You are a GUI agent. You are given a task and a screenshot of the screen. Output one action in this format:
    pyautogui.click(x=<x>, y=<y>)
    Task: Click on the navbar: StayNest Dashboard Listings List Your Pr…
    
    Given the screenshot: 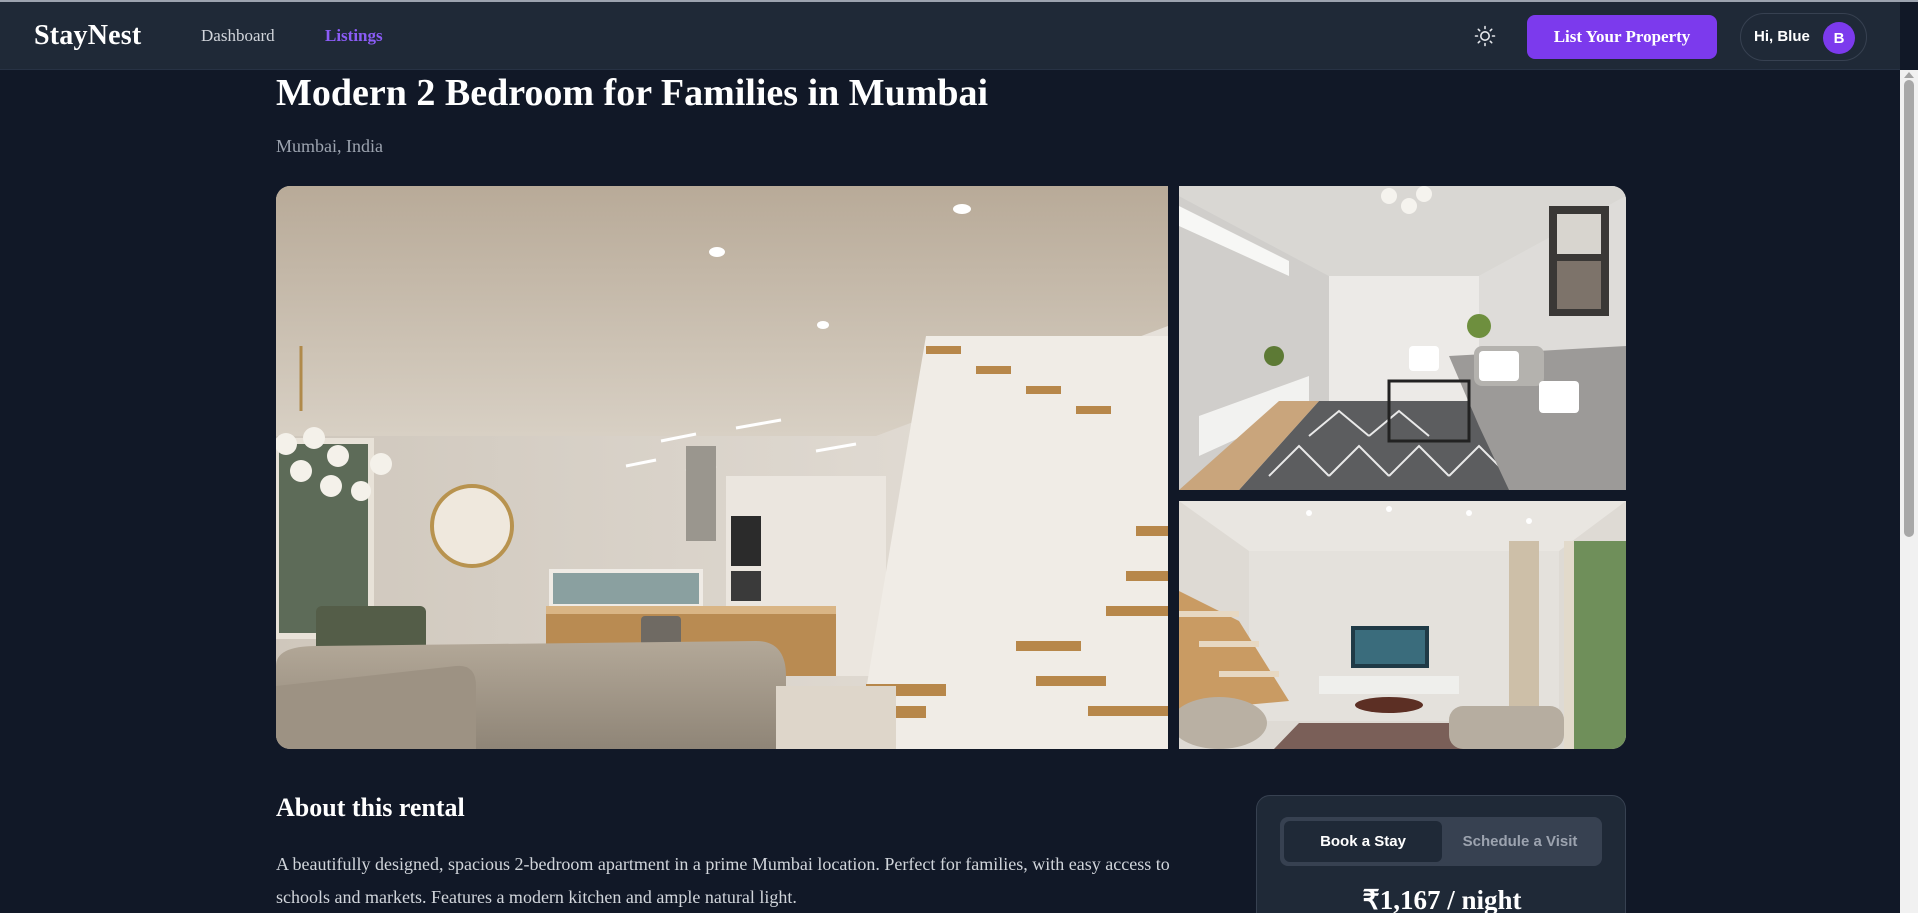 What is the action you would take?
    pyautogui.click(x=950, y=36)
    